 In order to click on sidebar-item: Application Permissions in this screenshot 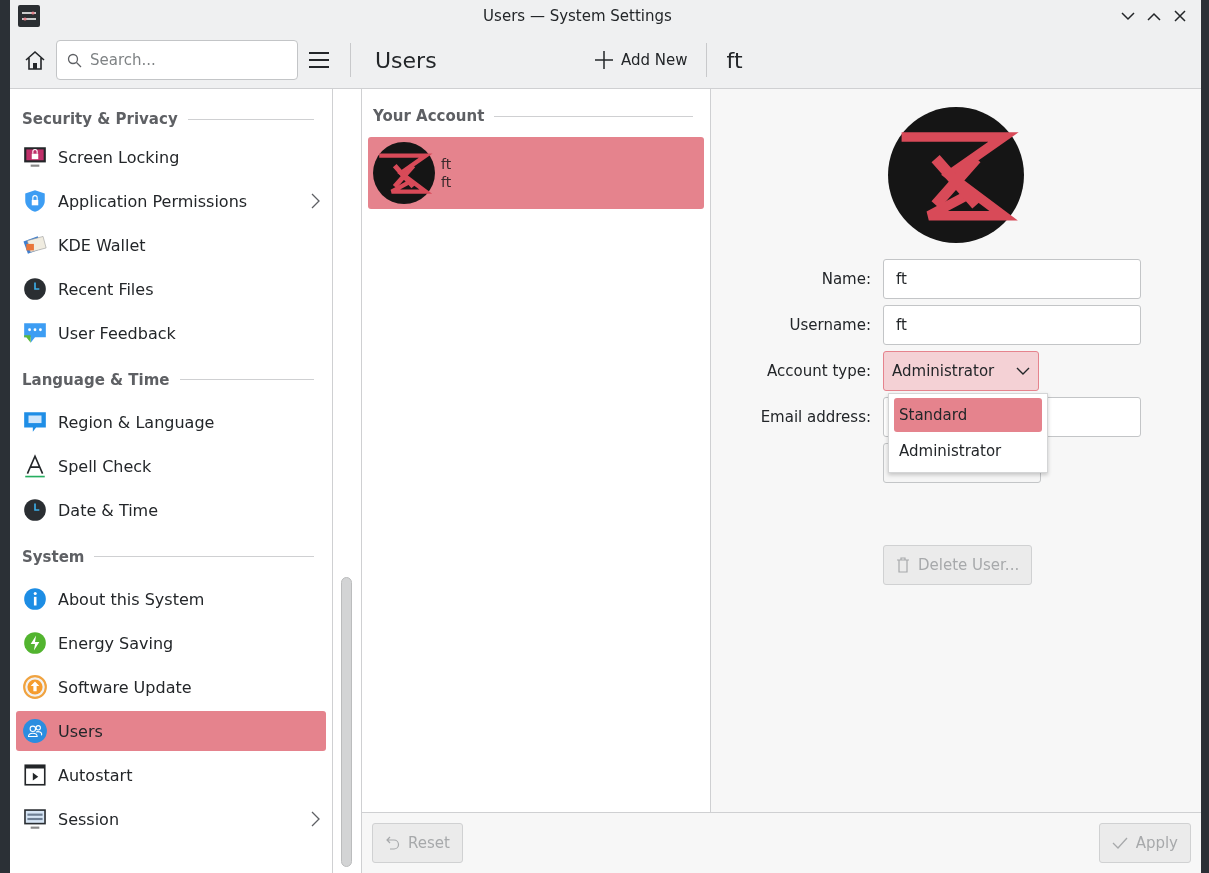, I will do `click(171, 201)`.